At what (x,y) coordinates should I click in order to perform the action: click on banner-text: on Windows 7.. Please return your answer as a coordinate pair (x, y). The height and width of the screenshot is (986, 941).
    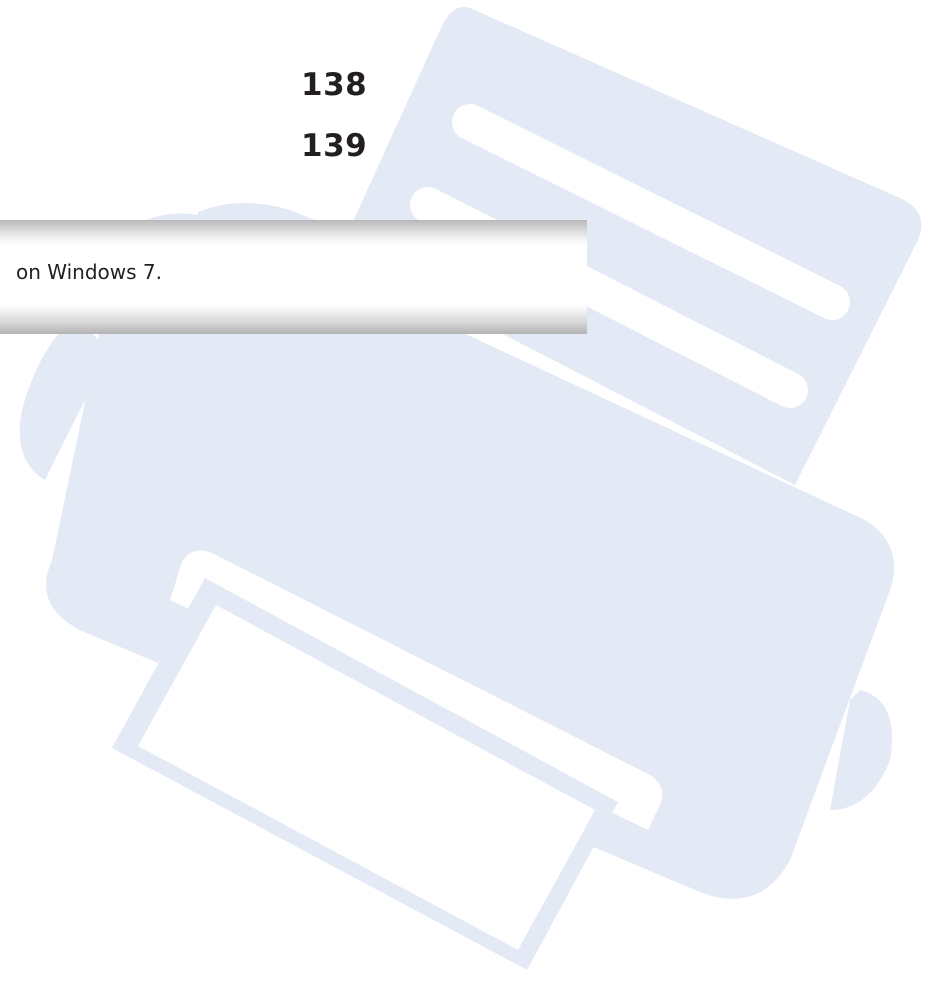
    Looking at the image, I should click on (89, 272).